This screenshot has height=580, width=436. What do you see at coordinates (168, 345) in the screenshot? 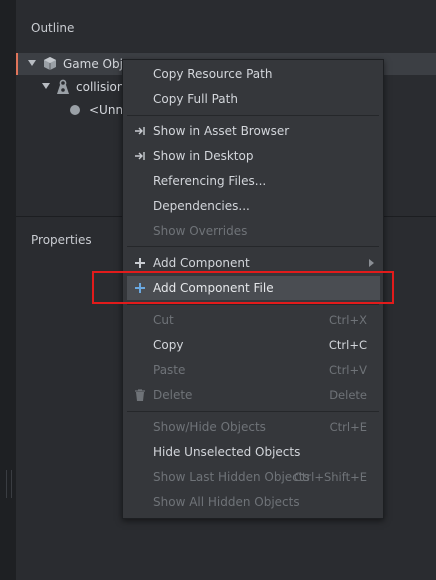
I see `menu-item-label: Copy` at bounding box center [168, 345].